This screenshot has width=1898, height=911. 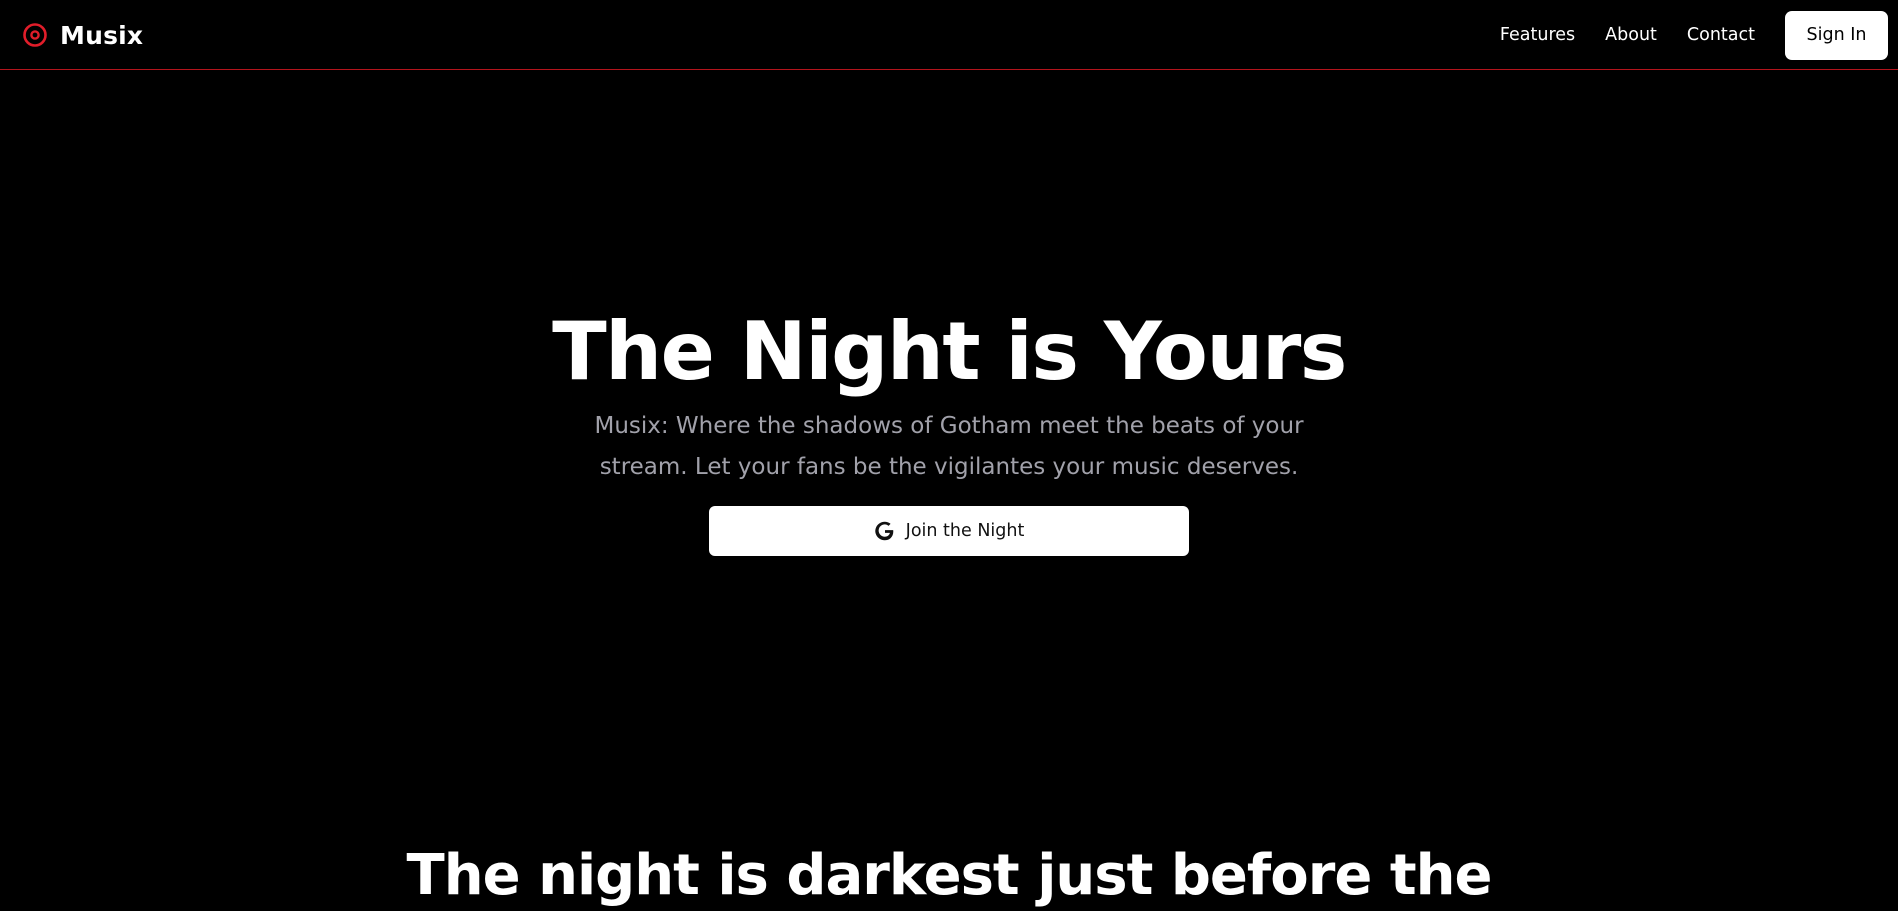 What do you see at coordinates (35, 35) in the screenshot?
I see `record-icon` at bounding box center [35, 35].